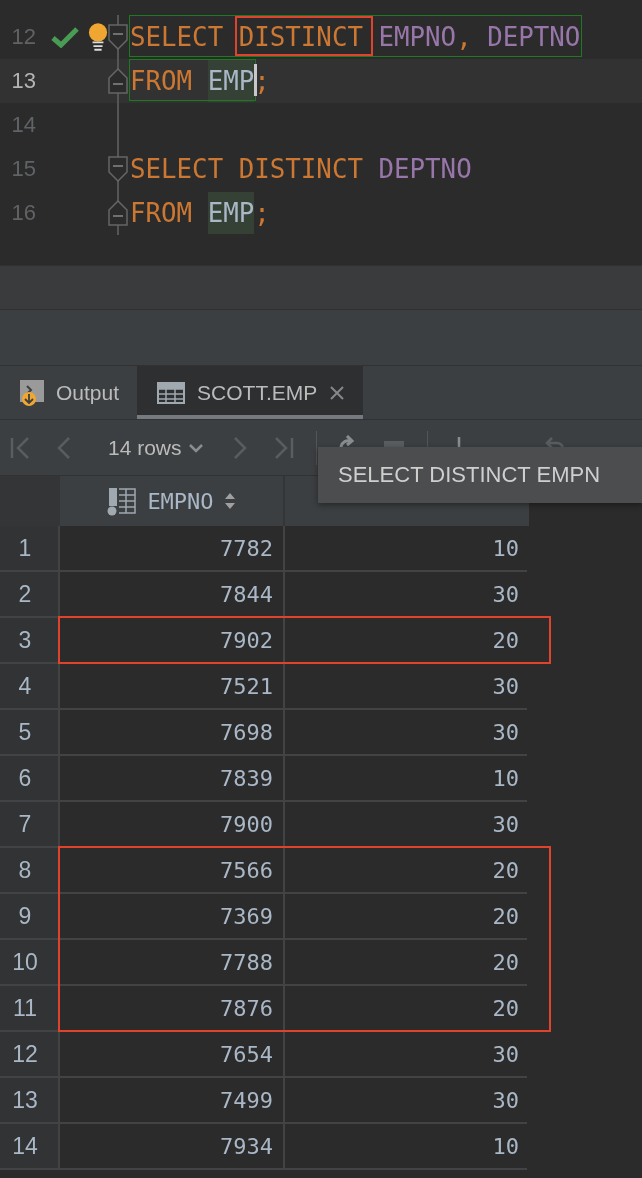 The width and height of the screenshot is (642, 1178). What do you see at coordinates (29, 870) in the screenshot?
I see `row-number: 8` at bounding box center [29, 870].